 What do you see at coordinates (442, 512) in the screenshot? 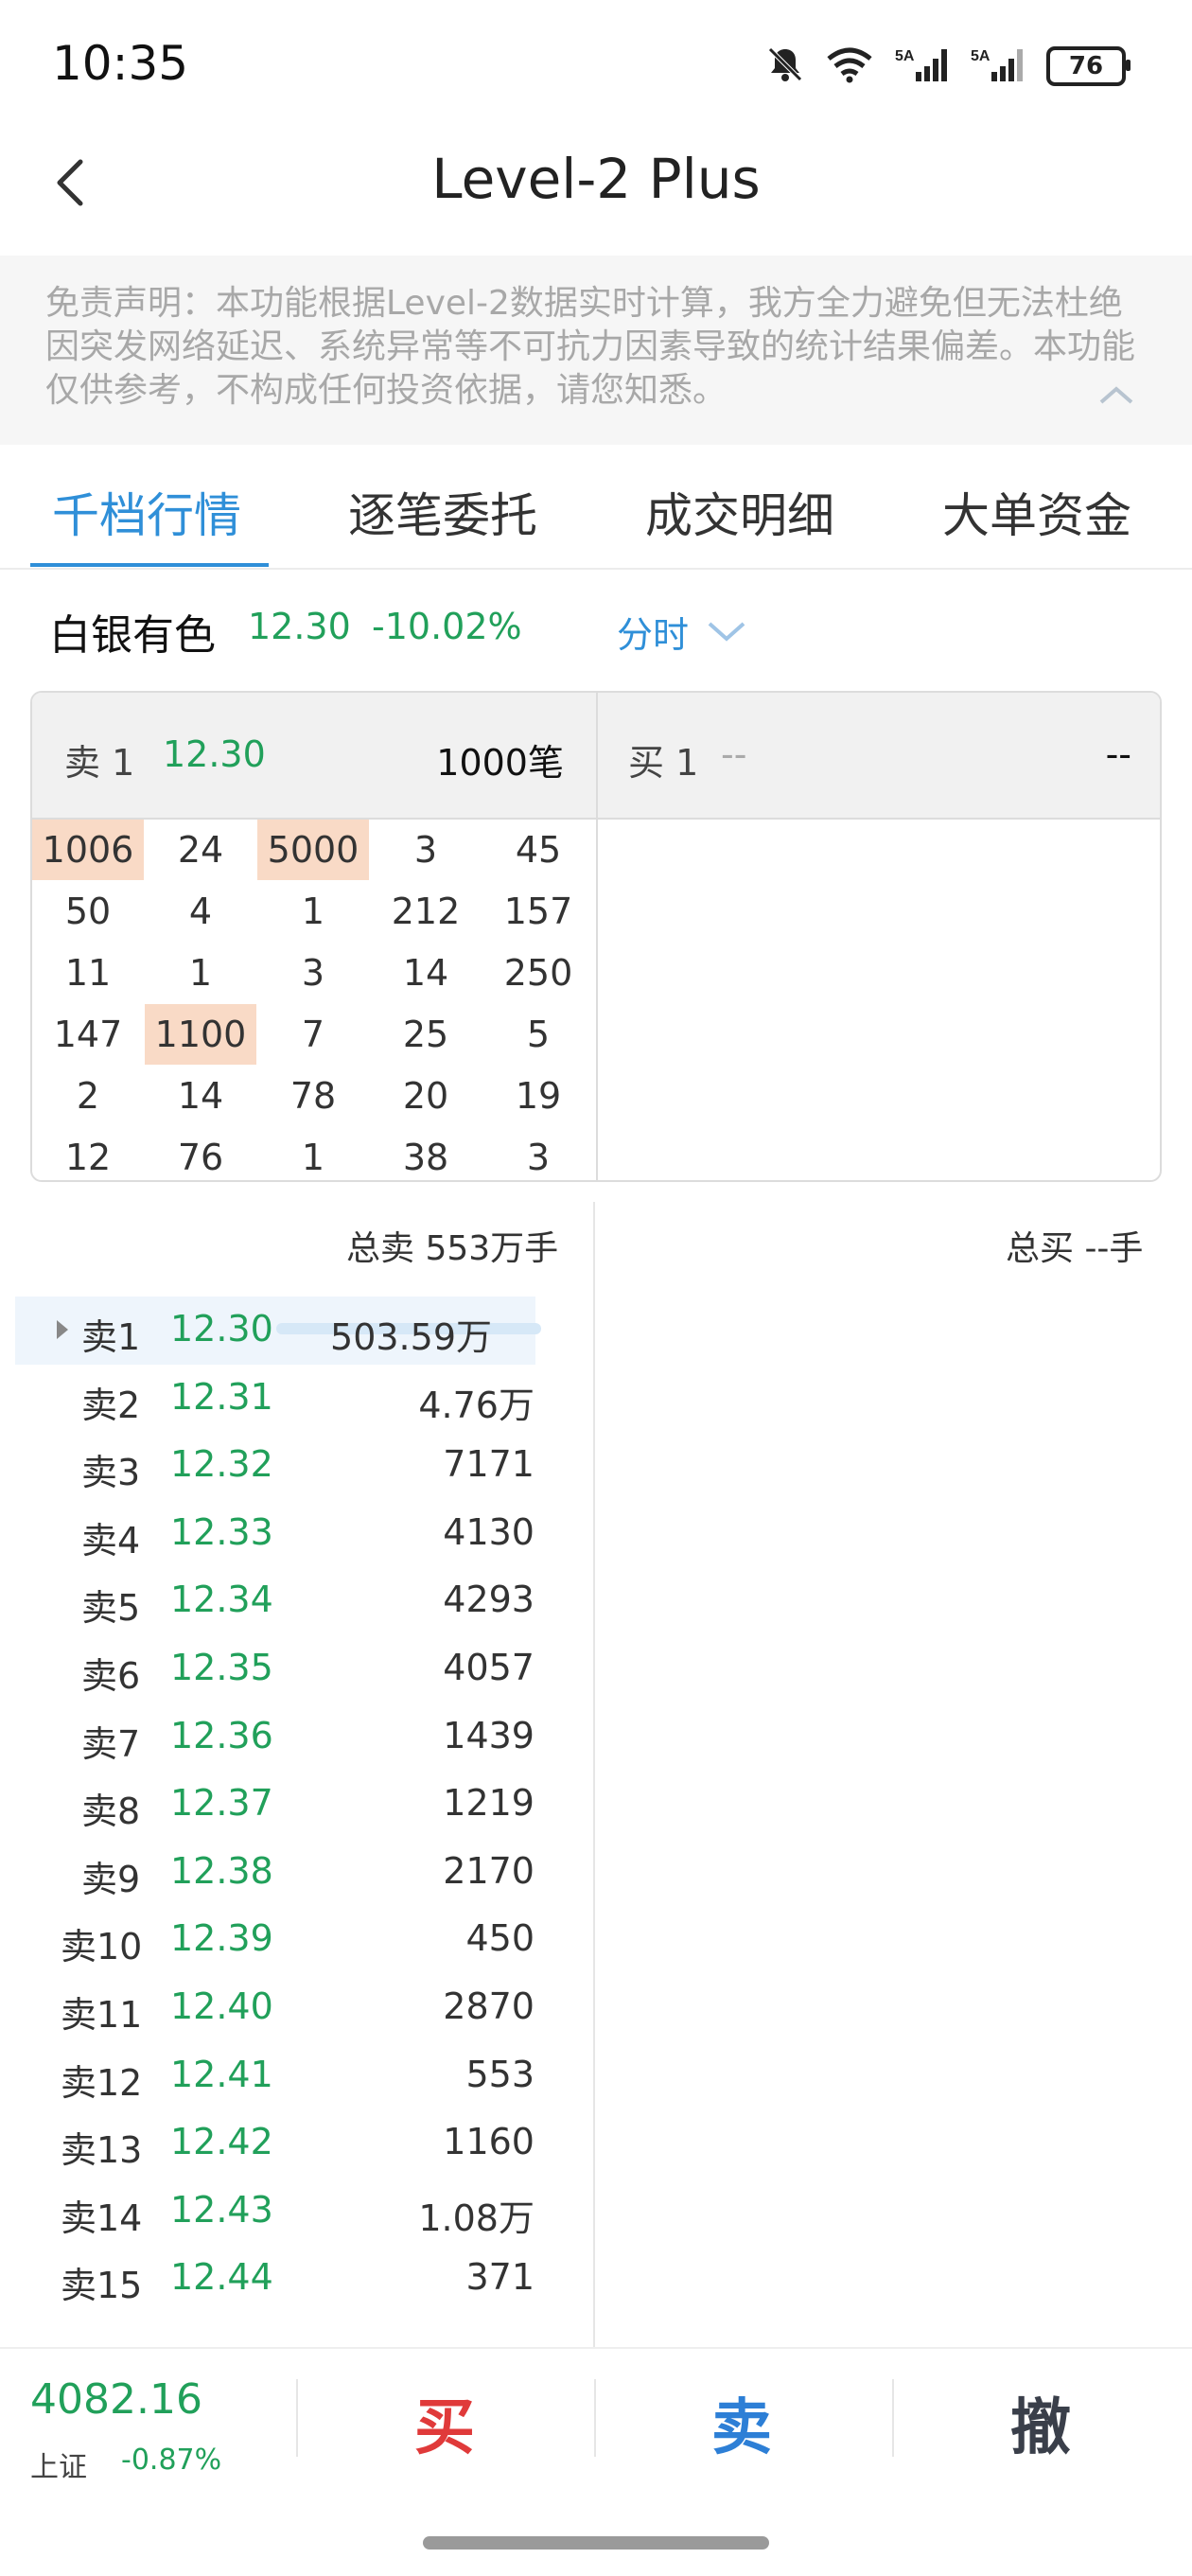
I see `tab-order-by-order: 逐笔委托` at bounding box center [442, 512].